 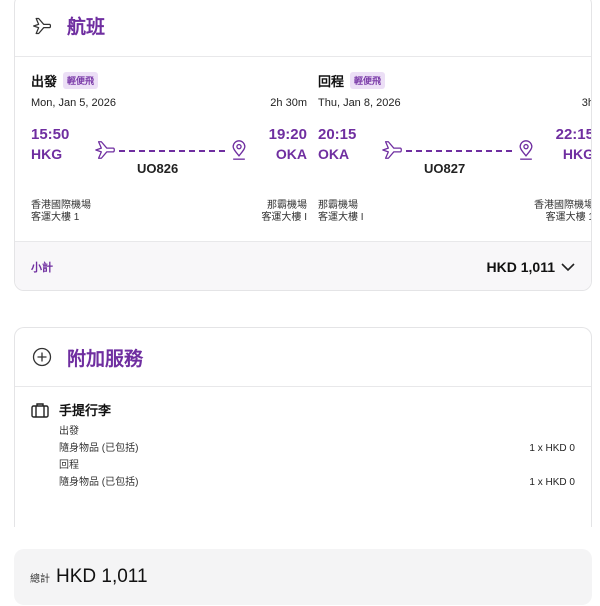 What do you see at coordinates (520, 267) in the screenshot?
I see `subtotal-value: HKD 1,011` at bounding box center [520, 267].